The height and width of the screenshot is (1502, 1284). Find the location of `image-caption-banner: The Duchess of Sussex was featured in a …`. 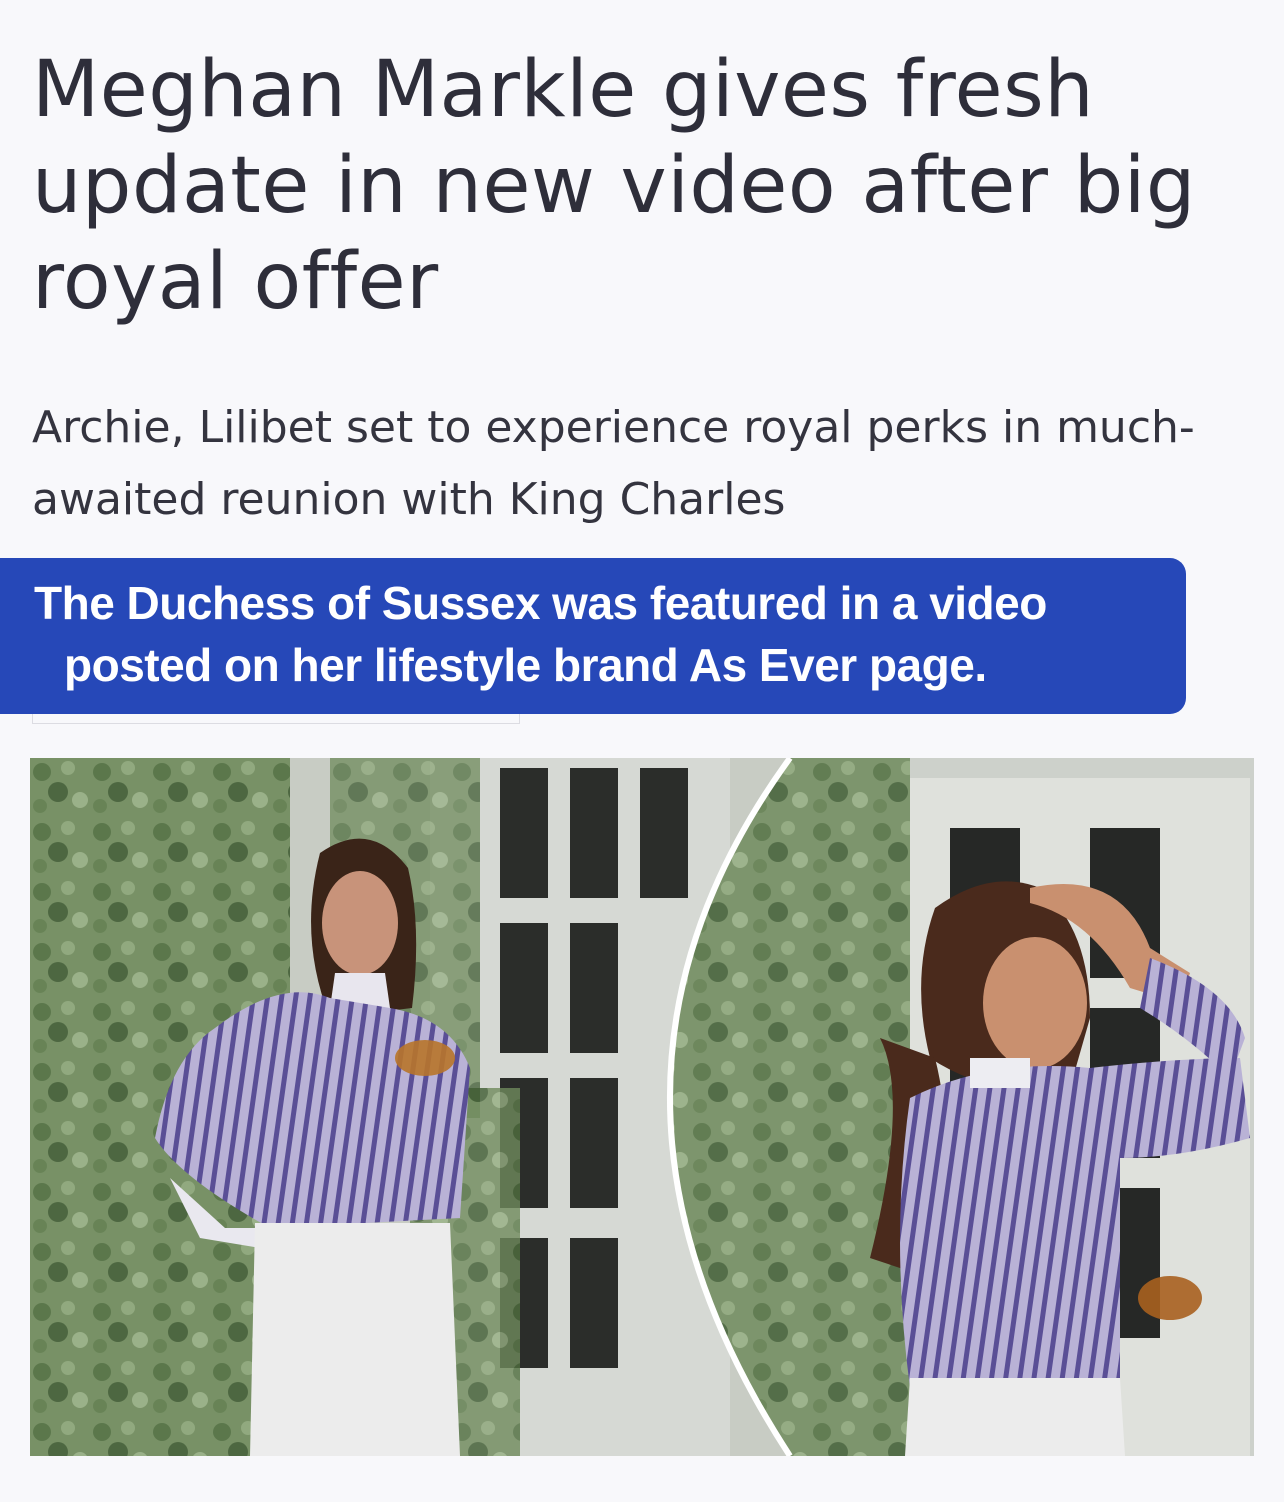

image-caption-banner: The Duchess of Sussex was featured in a … is located at coordinates (593, 636).